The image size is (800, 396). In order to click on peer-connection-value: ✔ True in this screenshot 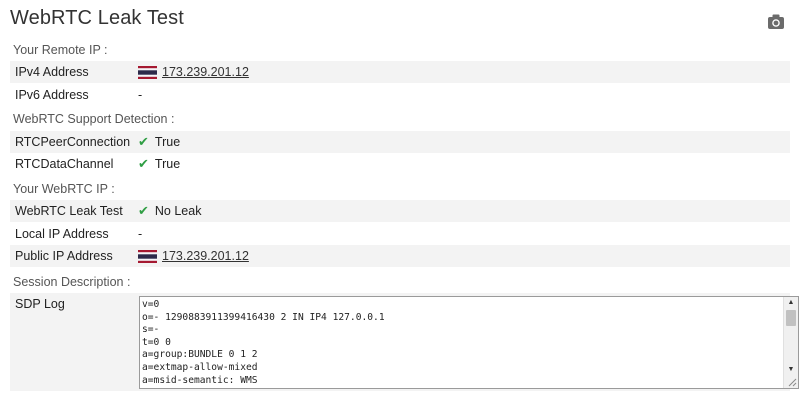, I will do `click(159, 142)`.